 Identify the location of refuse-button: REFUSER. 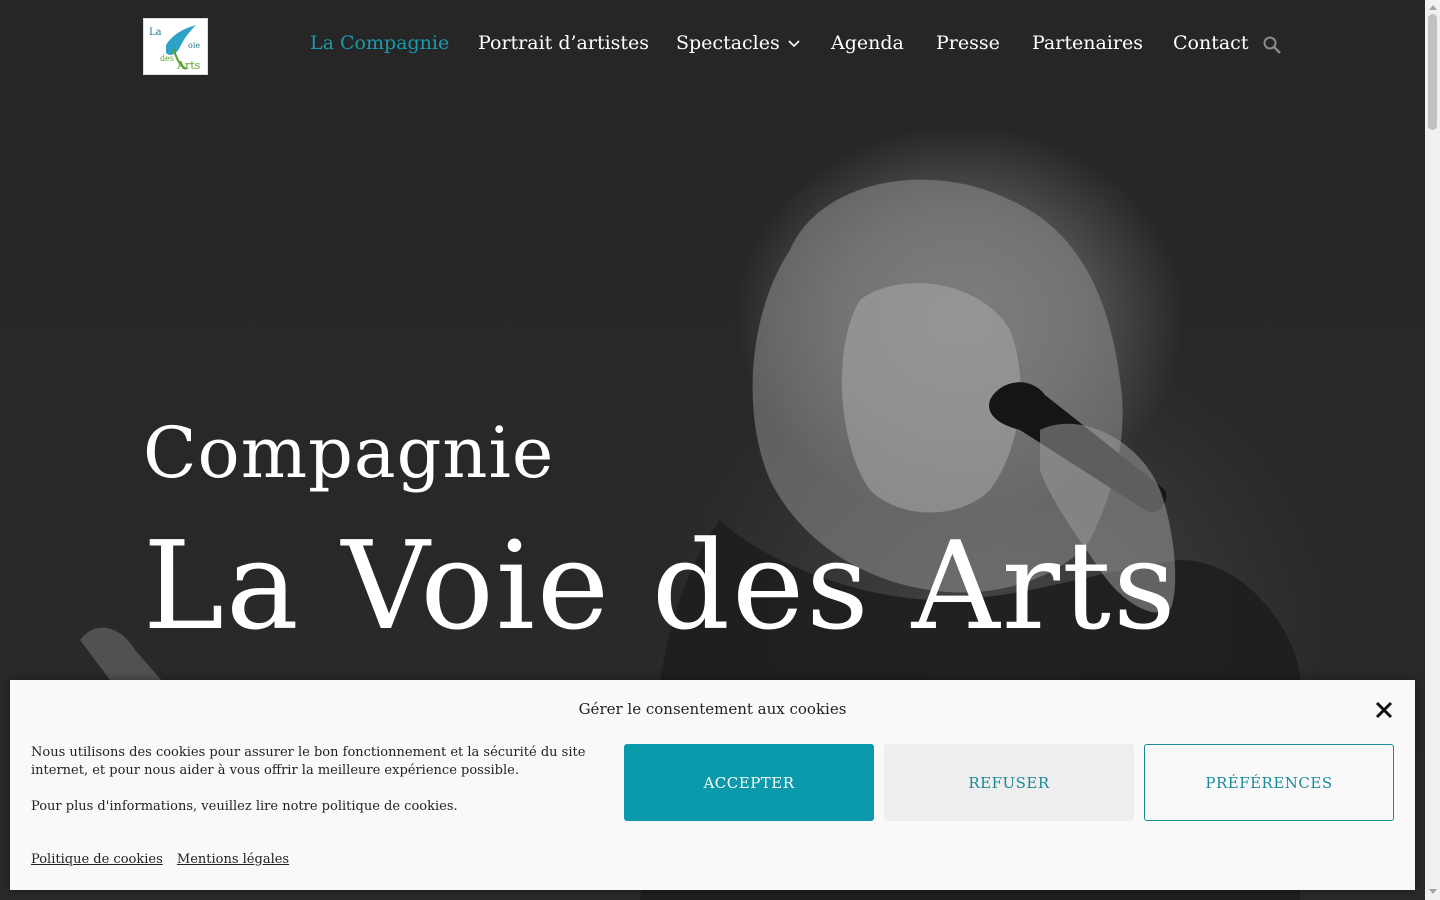
(1009, 782).